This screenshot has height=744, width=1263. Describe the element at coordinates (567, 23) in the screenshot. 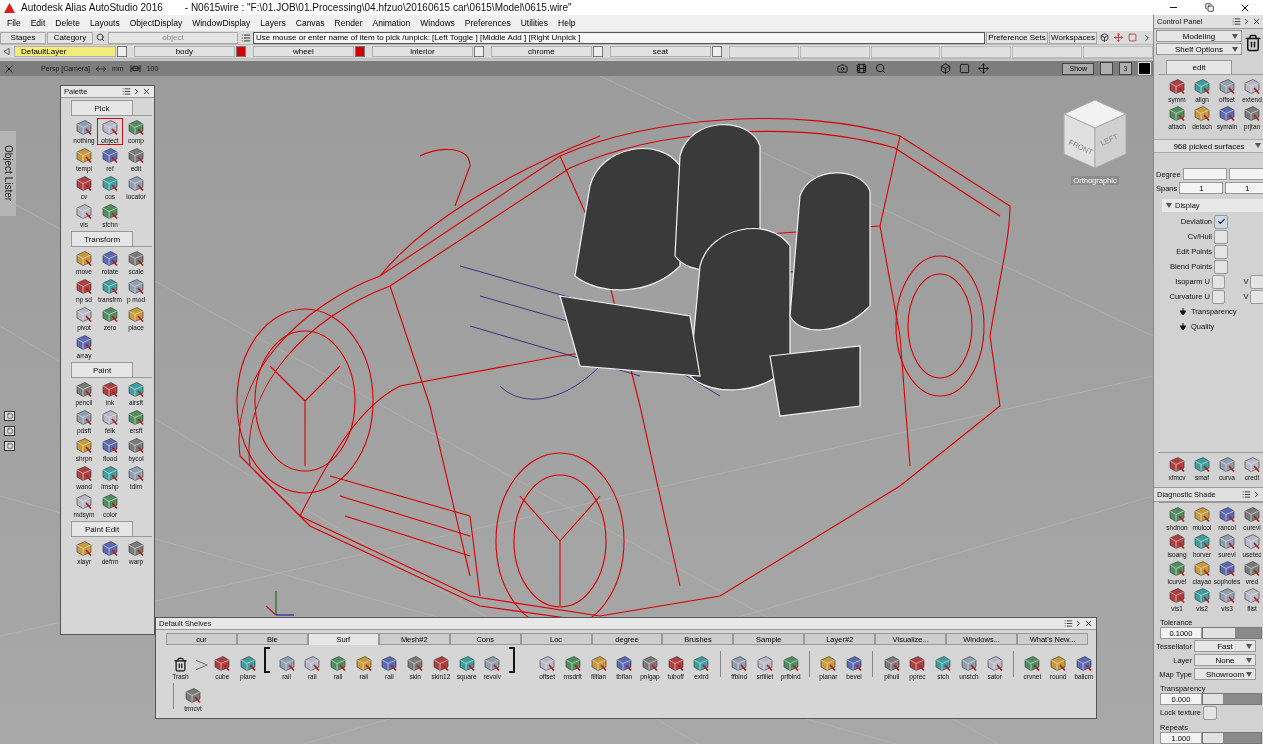

I see `menu-item: Help` at that location.